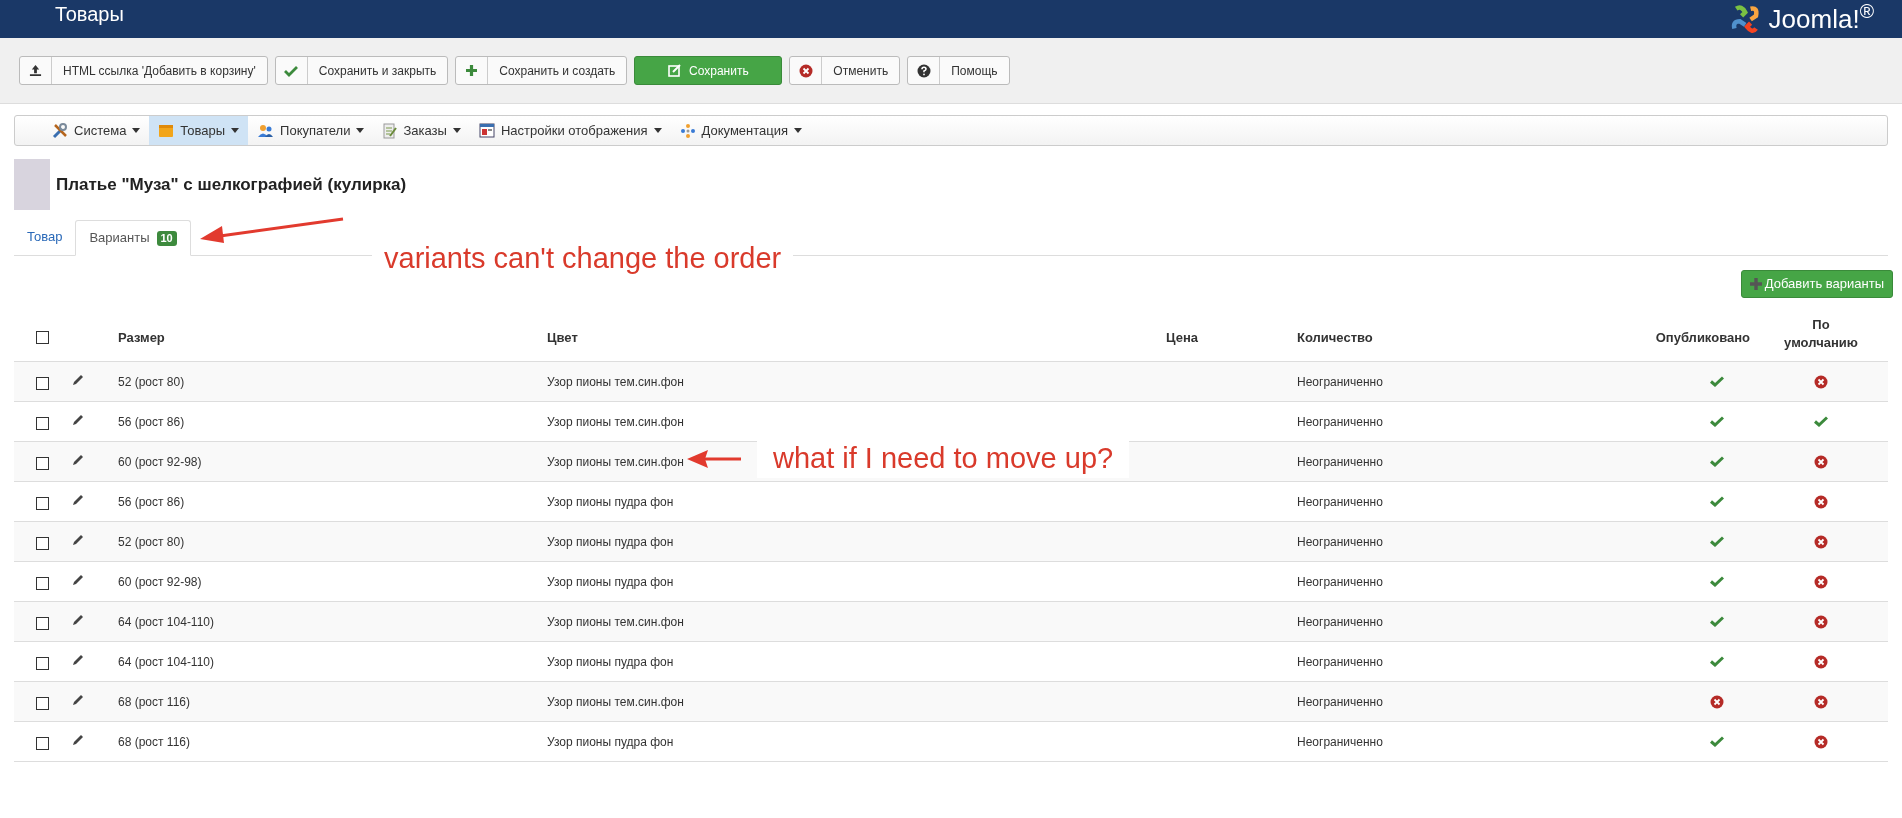 Image resolution: width=1902 pixels, height=818 pixels. What do you see at coordinates (96, 130) in the screenshot?
I see `menu-item: Система` at bounding box center [96, 130].